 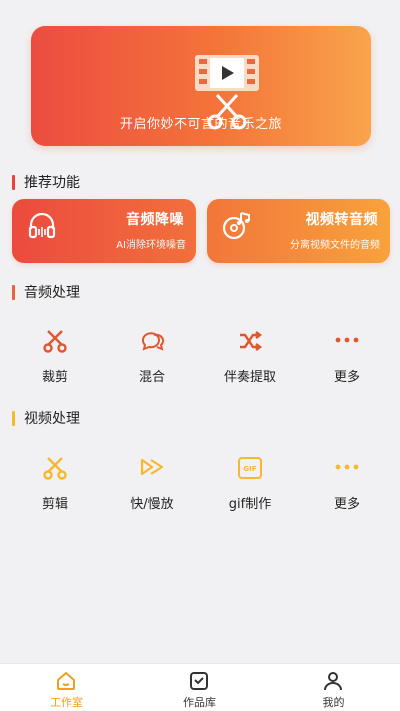 What do you see at coordinates (341, 220) in the screenshot?
I see `card-title: 视频转音频` at bounding box center [341, 220].